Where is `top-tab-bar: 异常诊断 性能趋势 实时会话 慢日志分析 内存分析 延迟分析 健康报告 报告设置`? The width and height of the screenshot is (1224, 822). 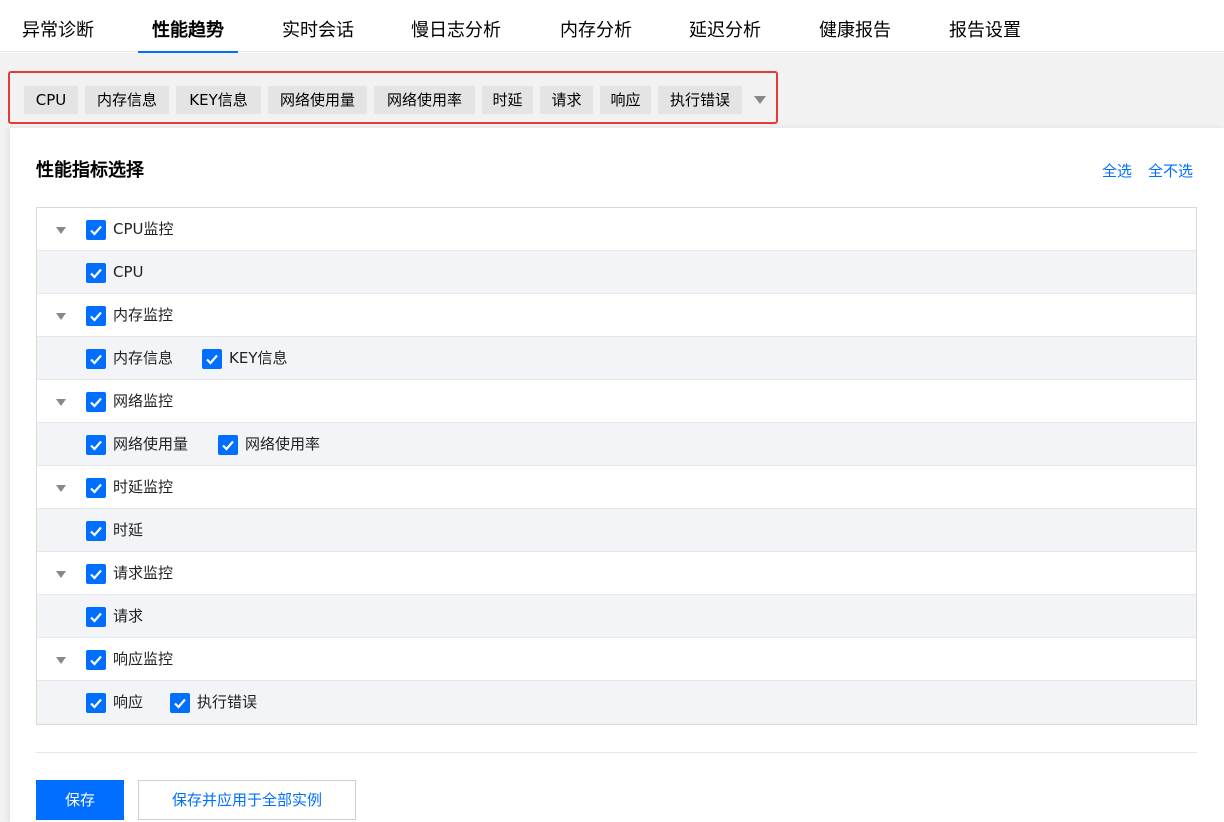
top-tab-bar: 异常诊断 性能趋势 实时会话 慢日志分析 内存分析 延迟分析 健康报告 报告设置 is located at coordinates (612, 26).